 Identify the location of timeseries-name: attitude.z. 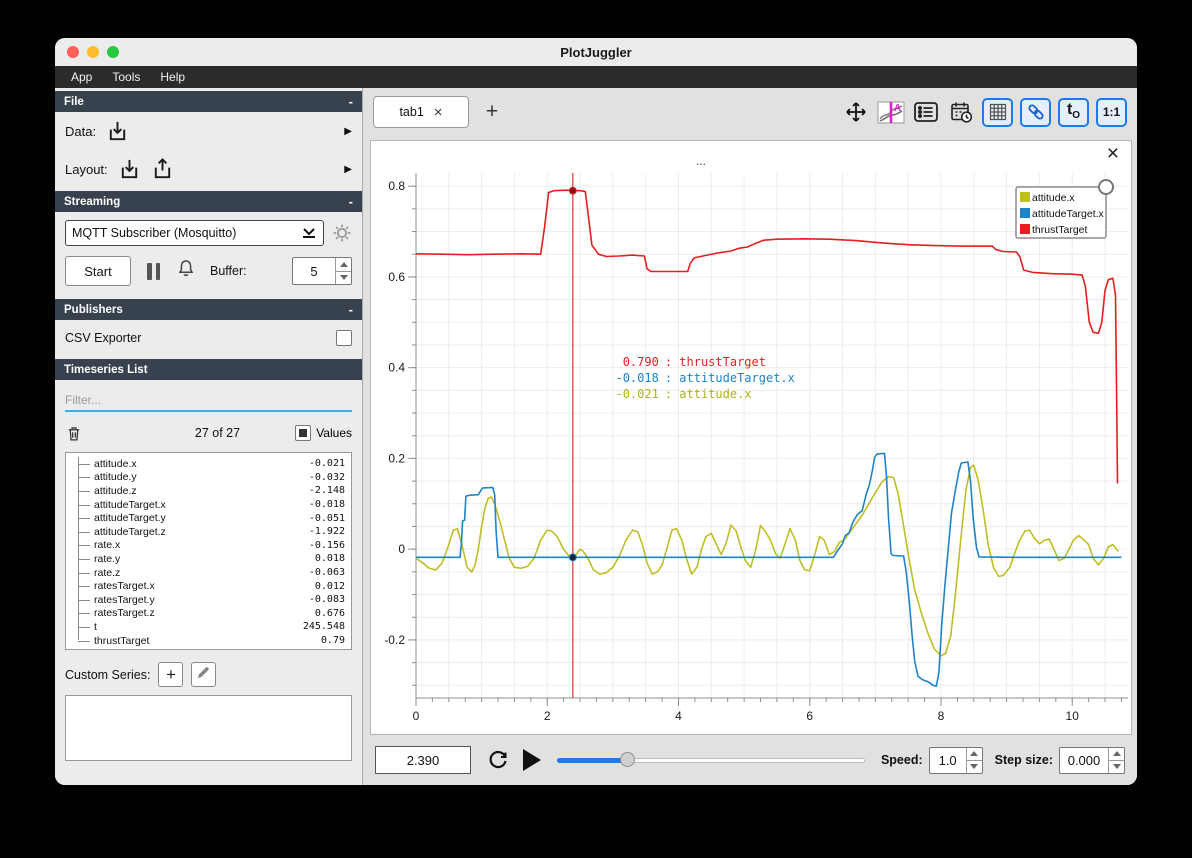
(201, 491).